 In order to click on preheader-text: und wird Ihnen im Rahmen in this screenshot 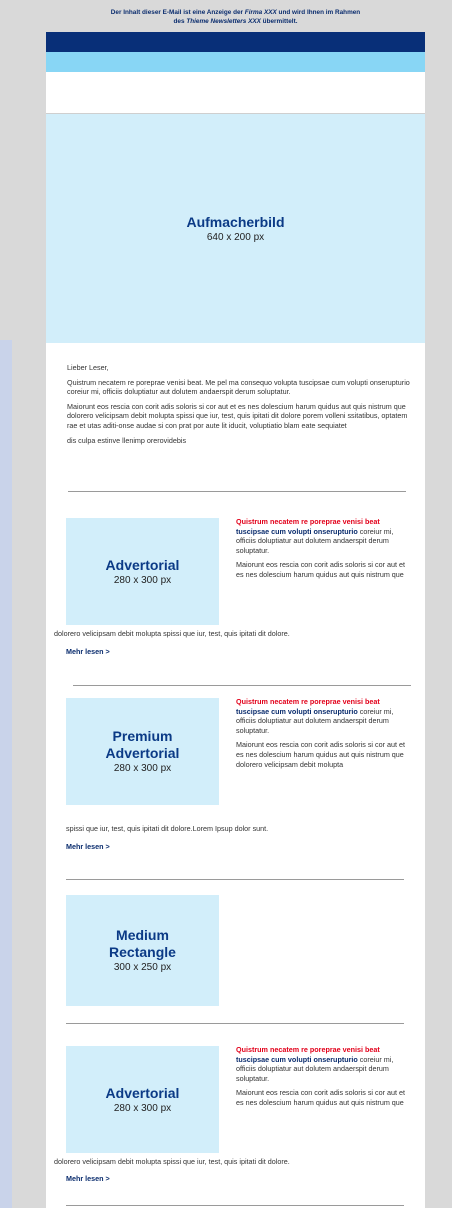, I will do `click(318, 12)`.